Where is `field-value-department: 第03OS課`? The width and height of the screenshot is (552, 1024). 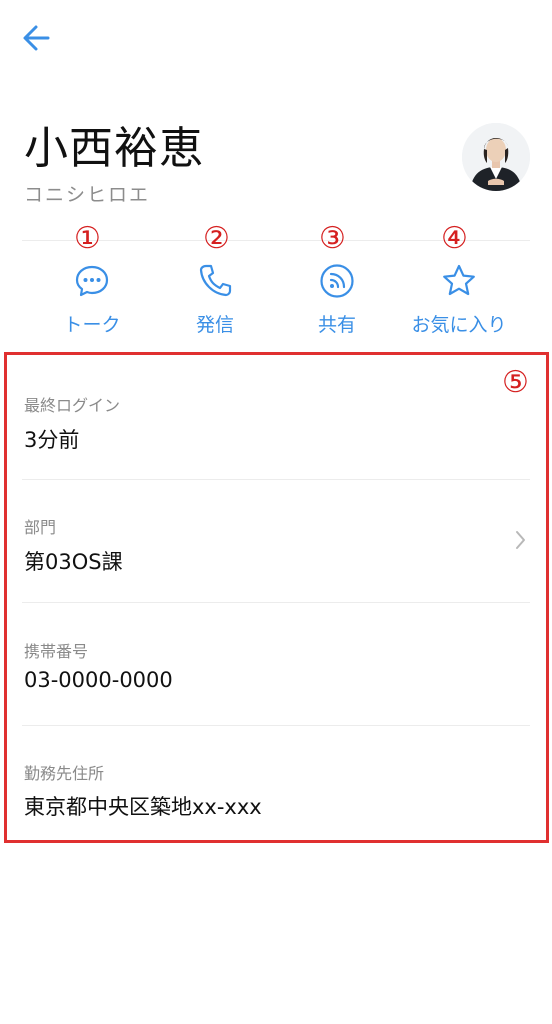
field-value-department: 第03OS課 is located at coordinates (73, 561).